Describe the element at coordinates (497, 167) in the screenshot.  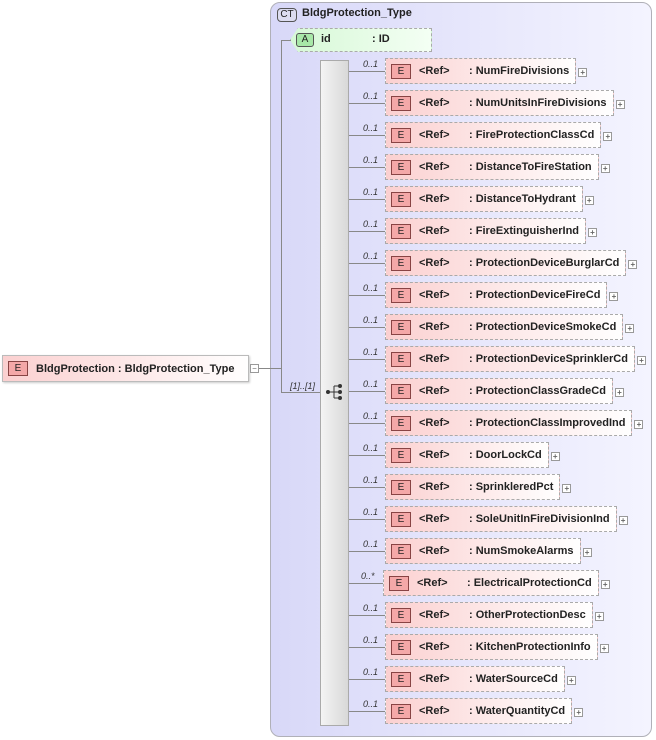
I see `child-element: E <Ref> : DistanceToFireStation +` at that location.